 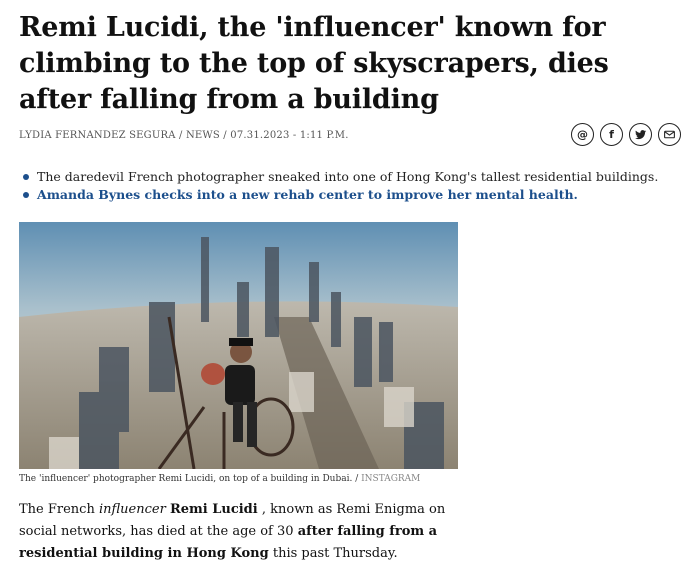 I want to click on photo-credit: INSTAGRAM, so click(x=391, y=479).